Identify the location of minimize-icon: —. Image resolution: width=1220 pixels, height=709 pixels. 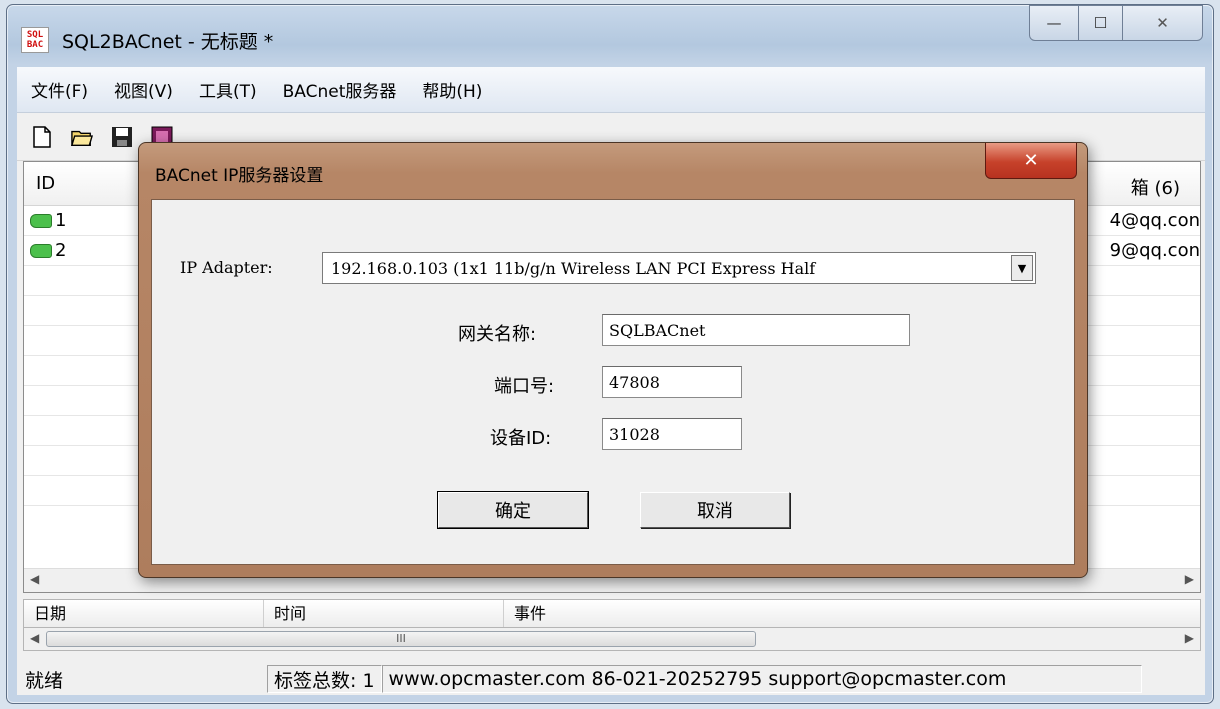
(1054, 23).